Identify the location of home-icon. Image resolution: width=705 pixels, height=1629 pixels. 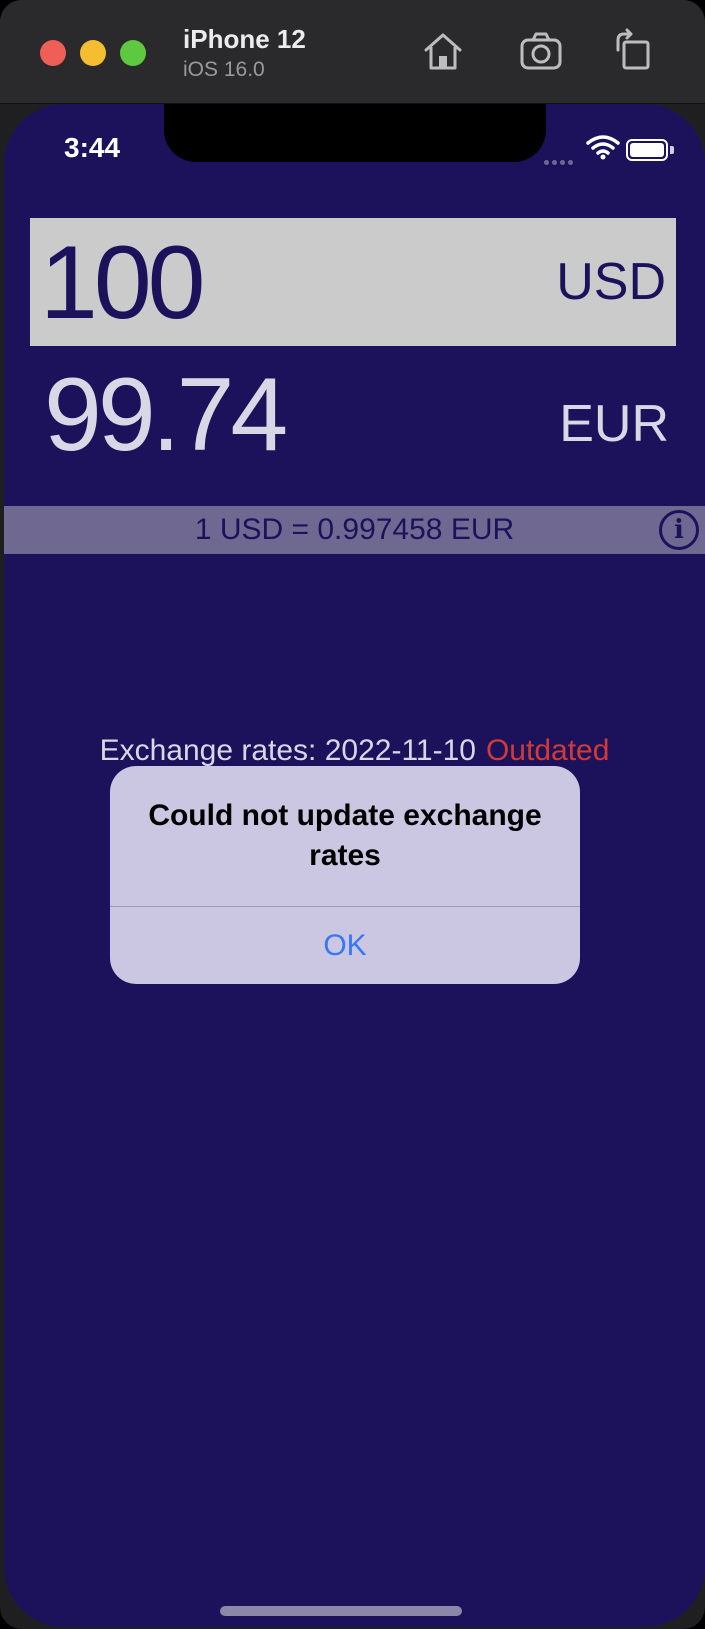
(443, 51).